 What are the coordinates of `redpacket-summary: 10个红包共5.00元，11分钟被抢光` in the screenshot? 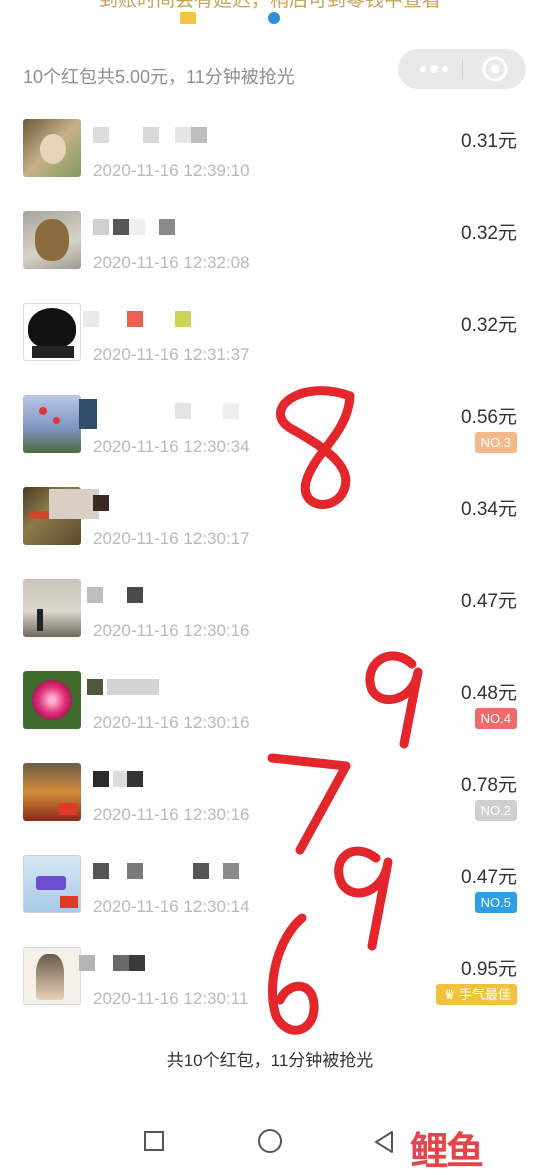 It's located at (159, 77).